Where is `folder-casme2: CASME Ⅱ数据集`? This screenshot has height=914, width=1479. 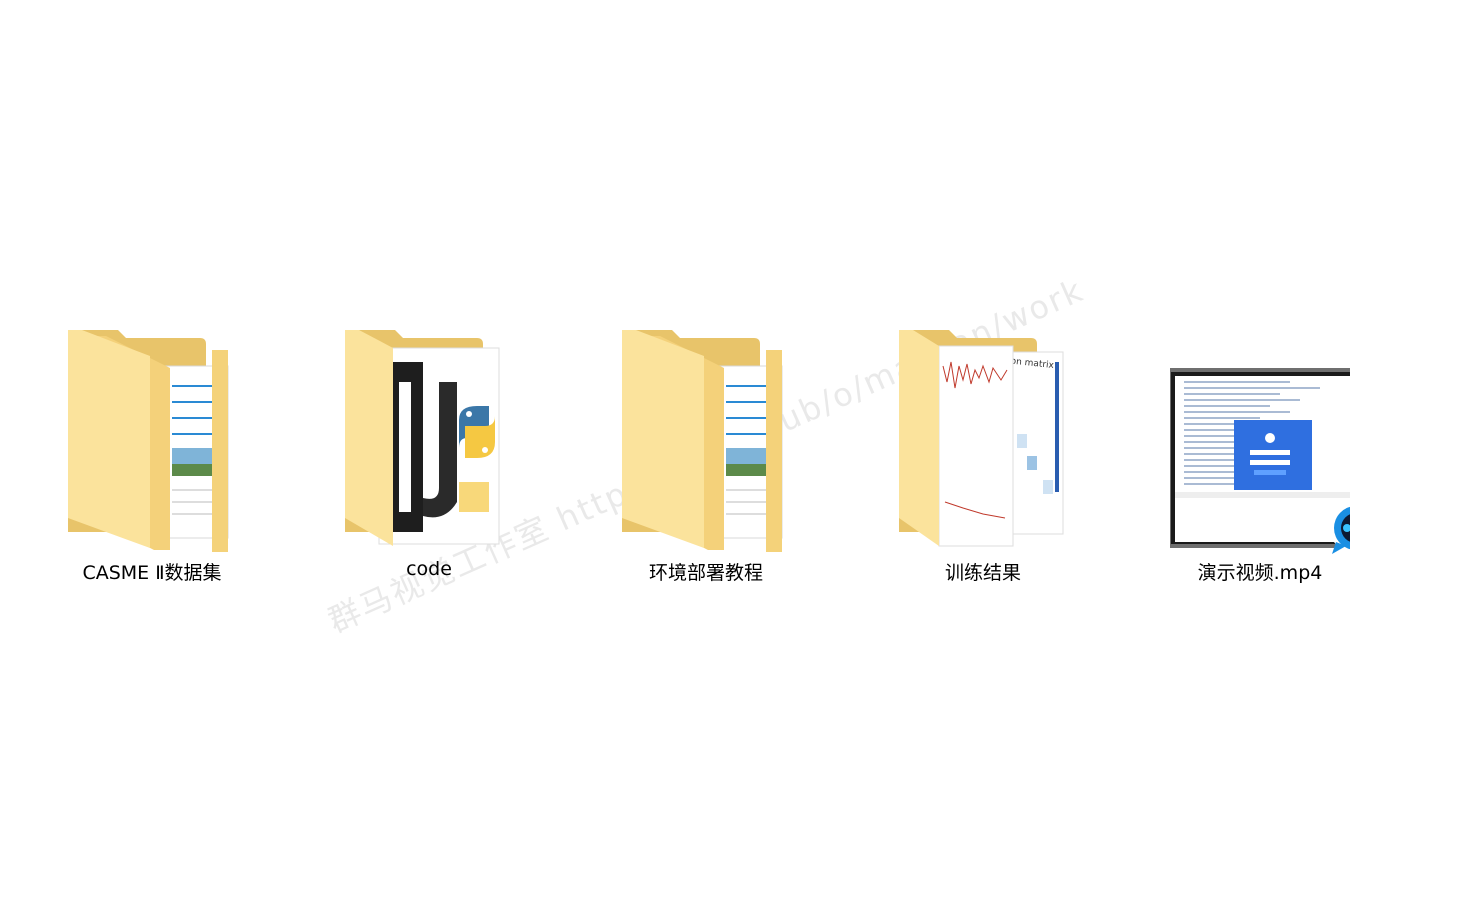
folder-casme2: CASME Ⅱ数据集 is located at coordinates (152, 457).